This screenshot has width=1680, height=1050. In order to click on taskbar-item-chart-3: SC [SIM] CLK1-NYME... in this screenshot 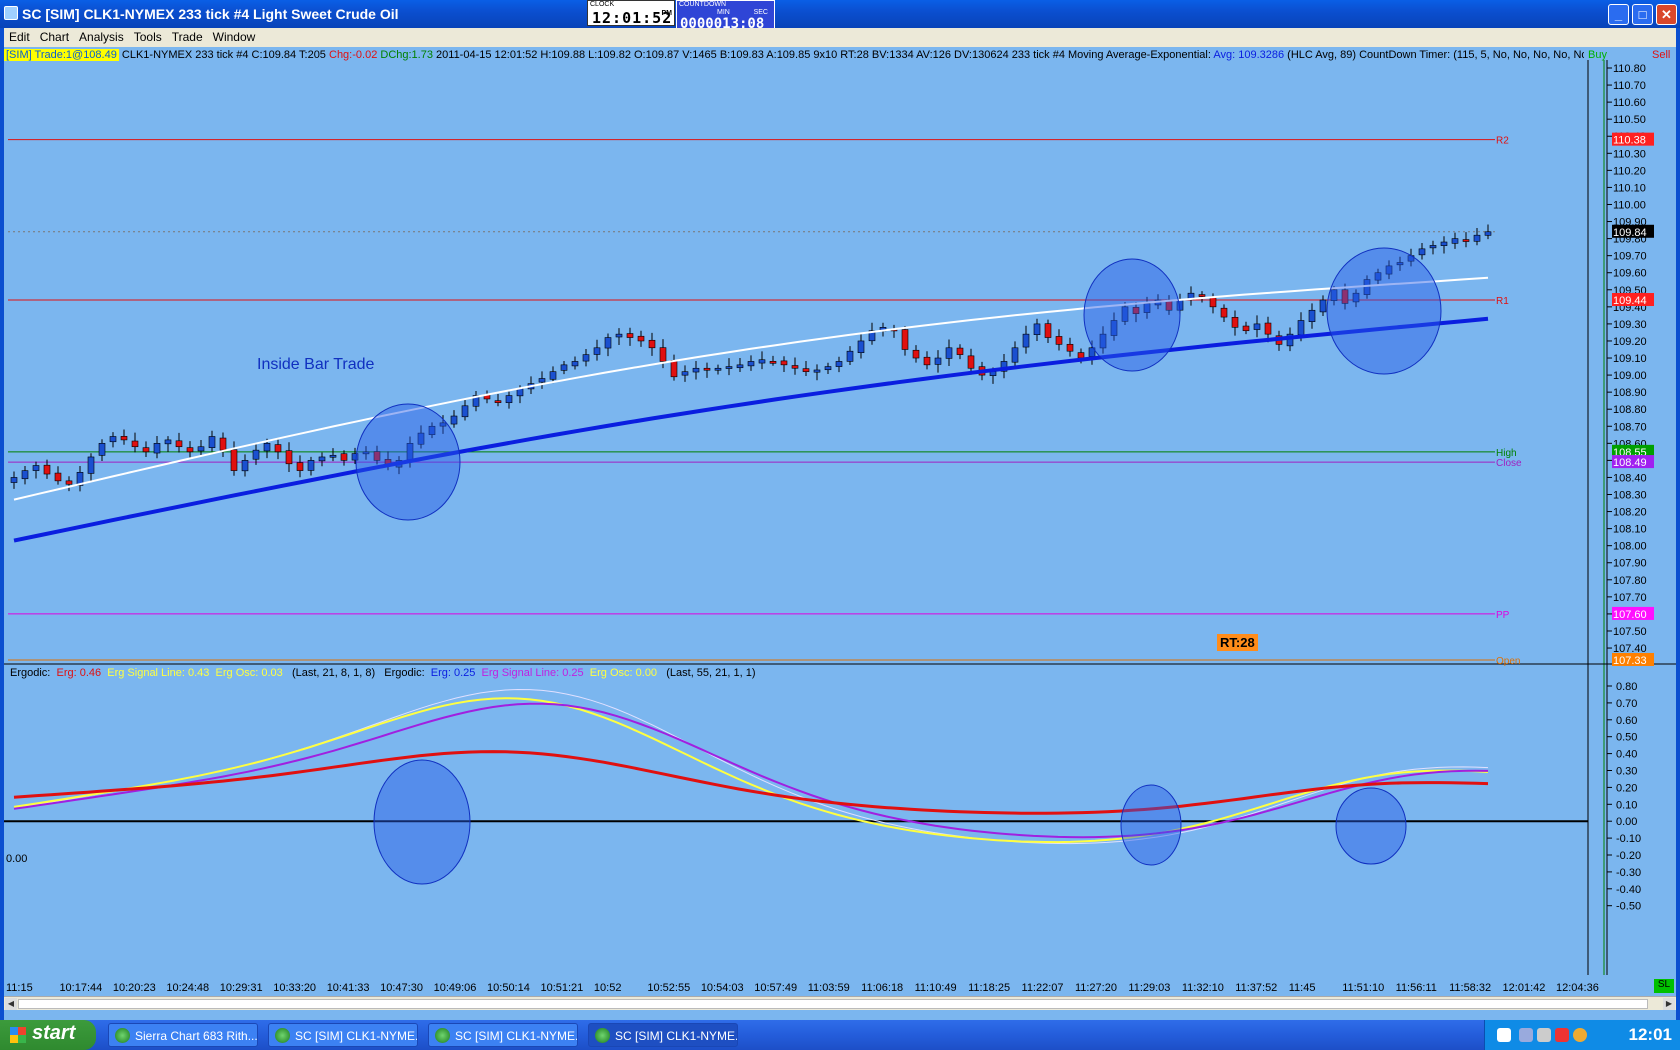, I will do `click(663, 1035)`.